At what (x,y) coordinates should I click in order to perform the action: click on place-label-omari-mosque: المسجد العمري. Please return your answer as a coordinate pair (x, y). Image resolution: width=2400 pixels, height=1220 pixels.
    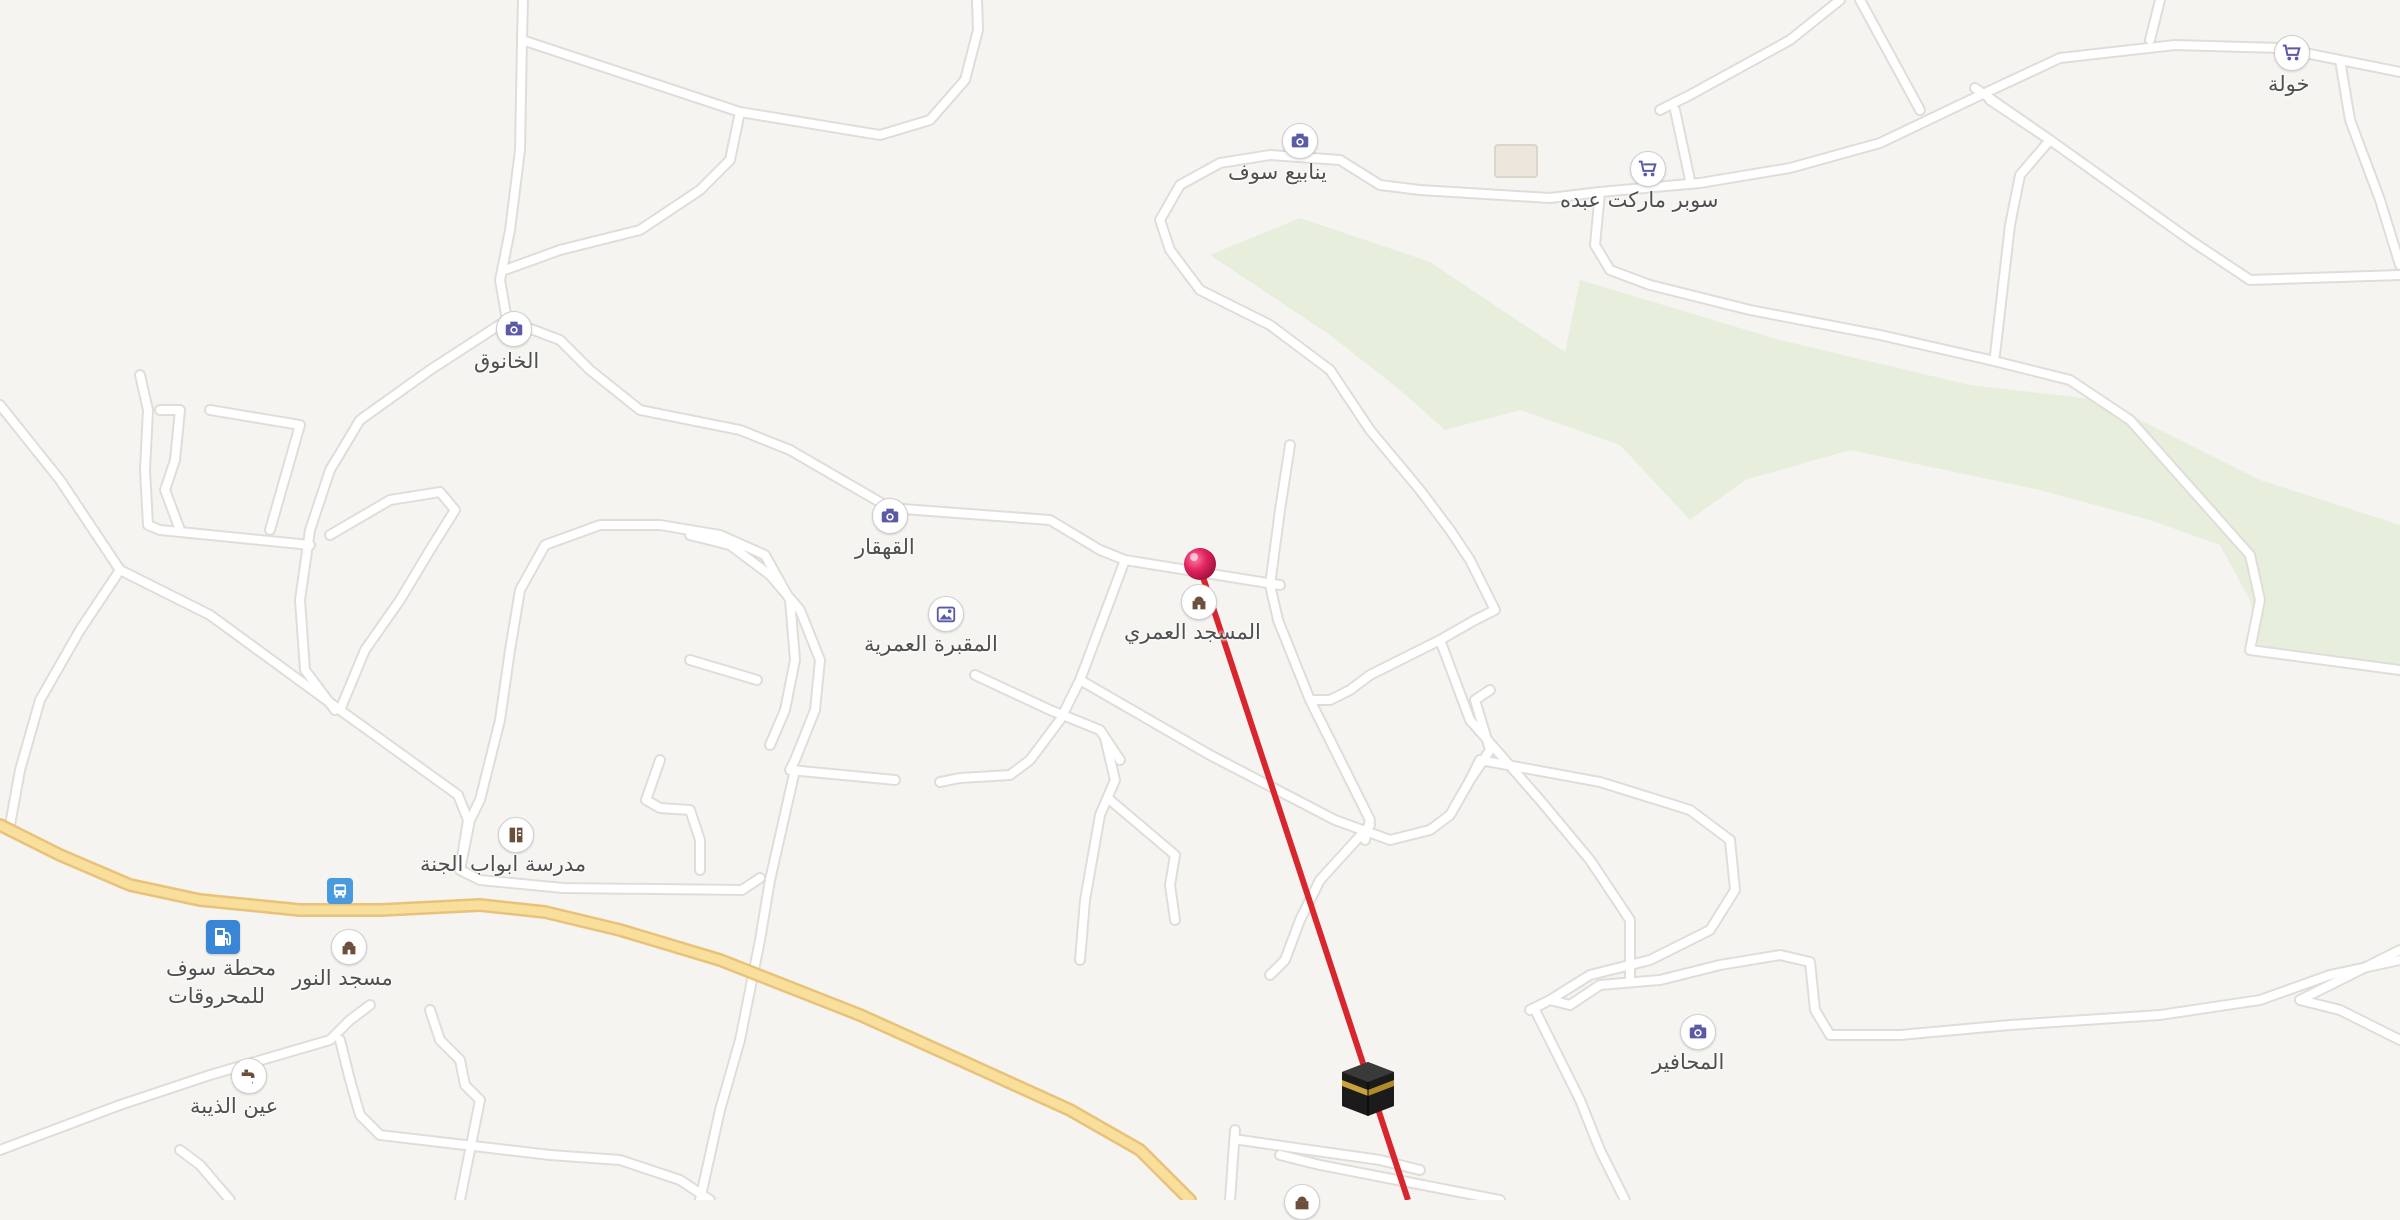
    Looking at the image, I should click on (1192, 632).